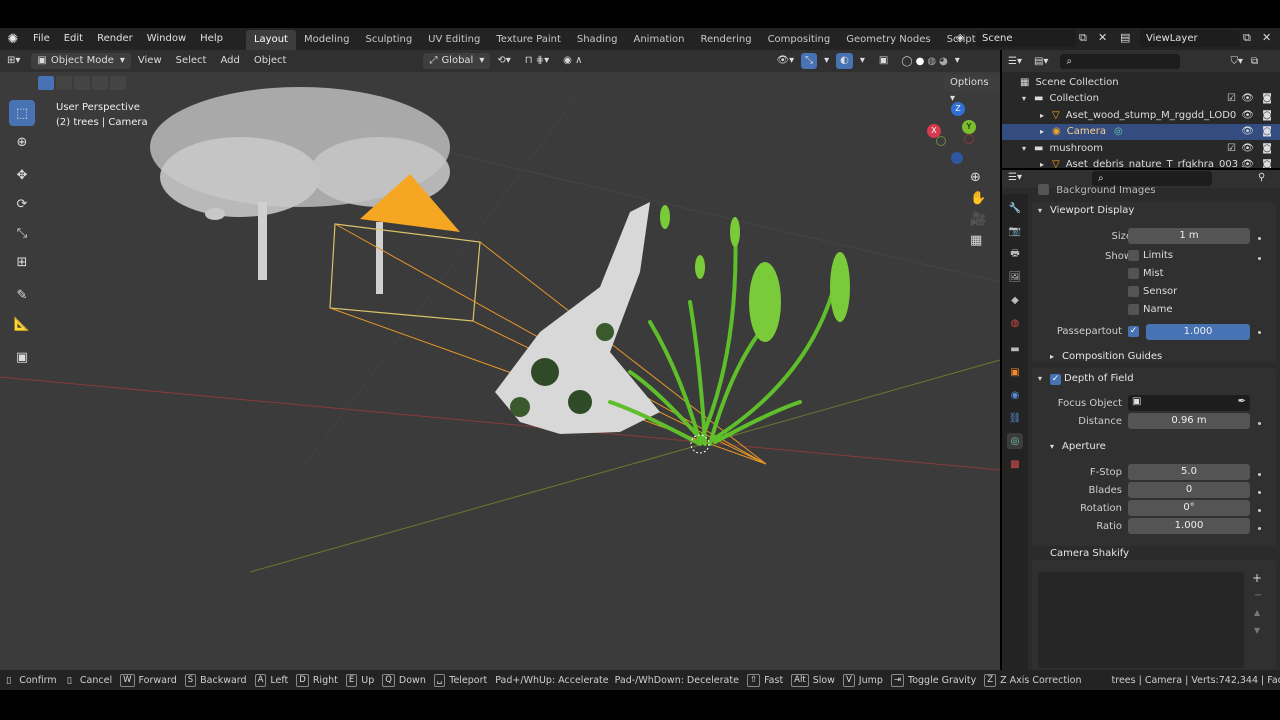  Describe the element at coordinates (454, 40) in the screenshot. I see `tab-uv-editing: UV Editing` at that location.